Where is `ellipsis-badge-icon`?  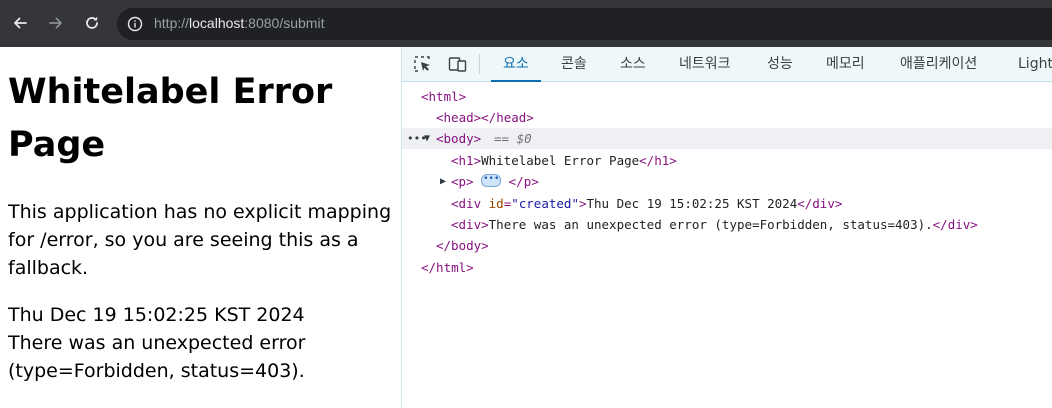
ellipsis-badge-icon is located at coordinates (491, 179).